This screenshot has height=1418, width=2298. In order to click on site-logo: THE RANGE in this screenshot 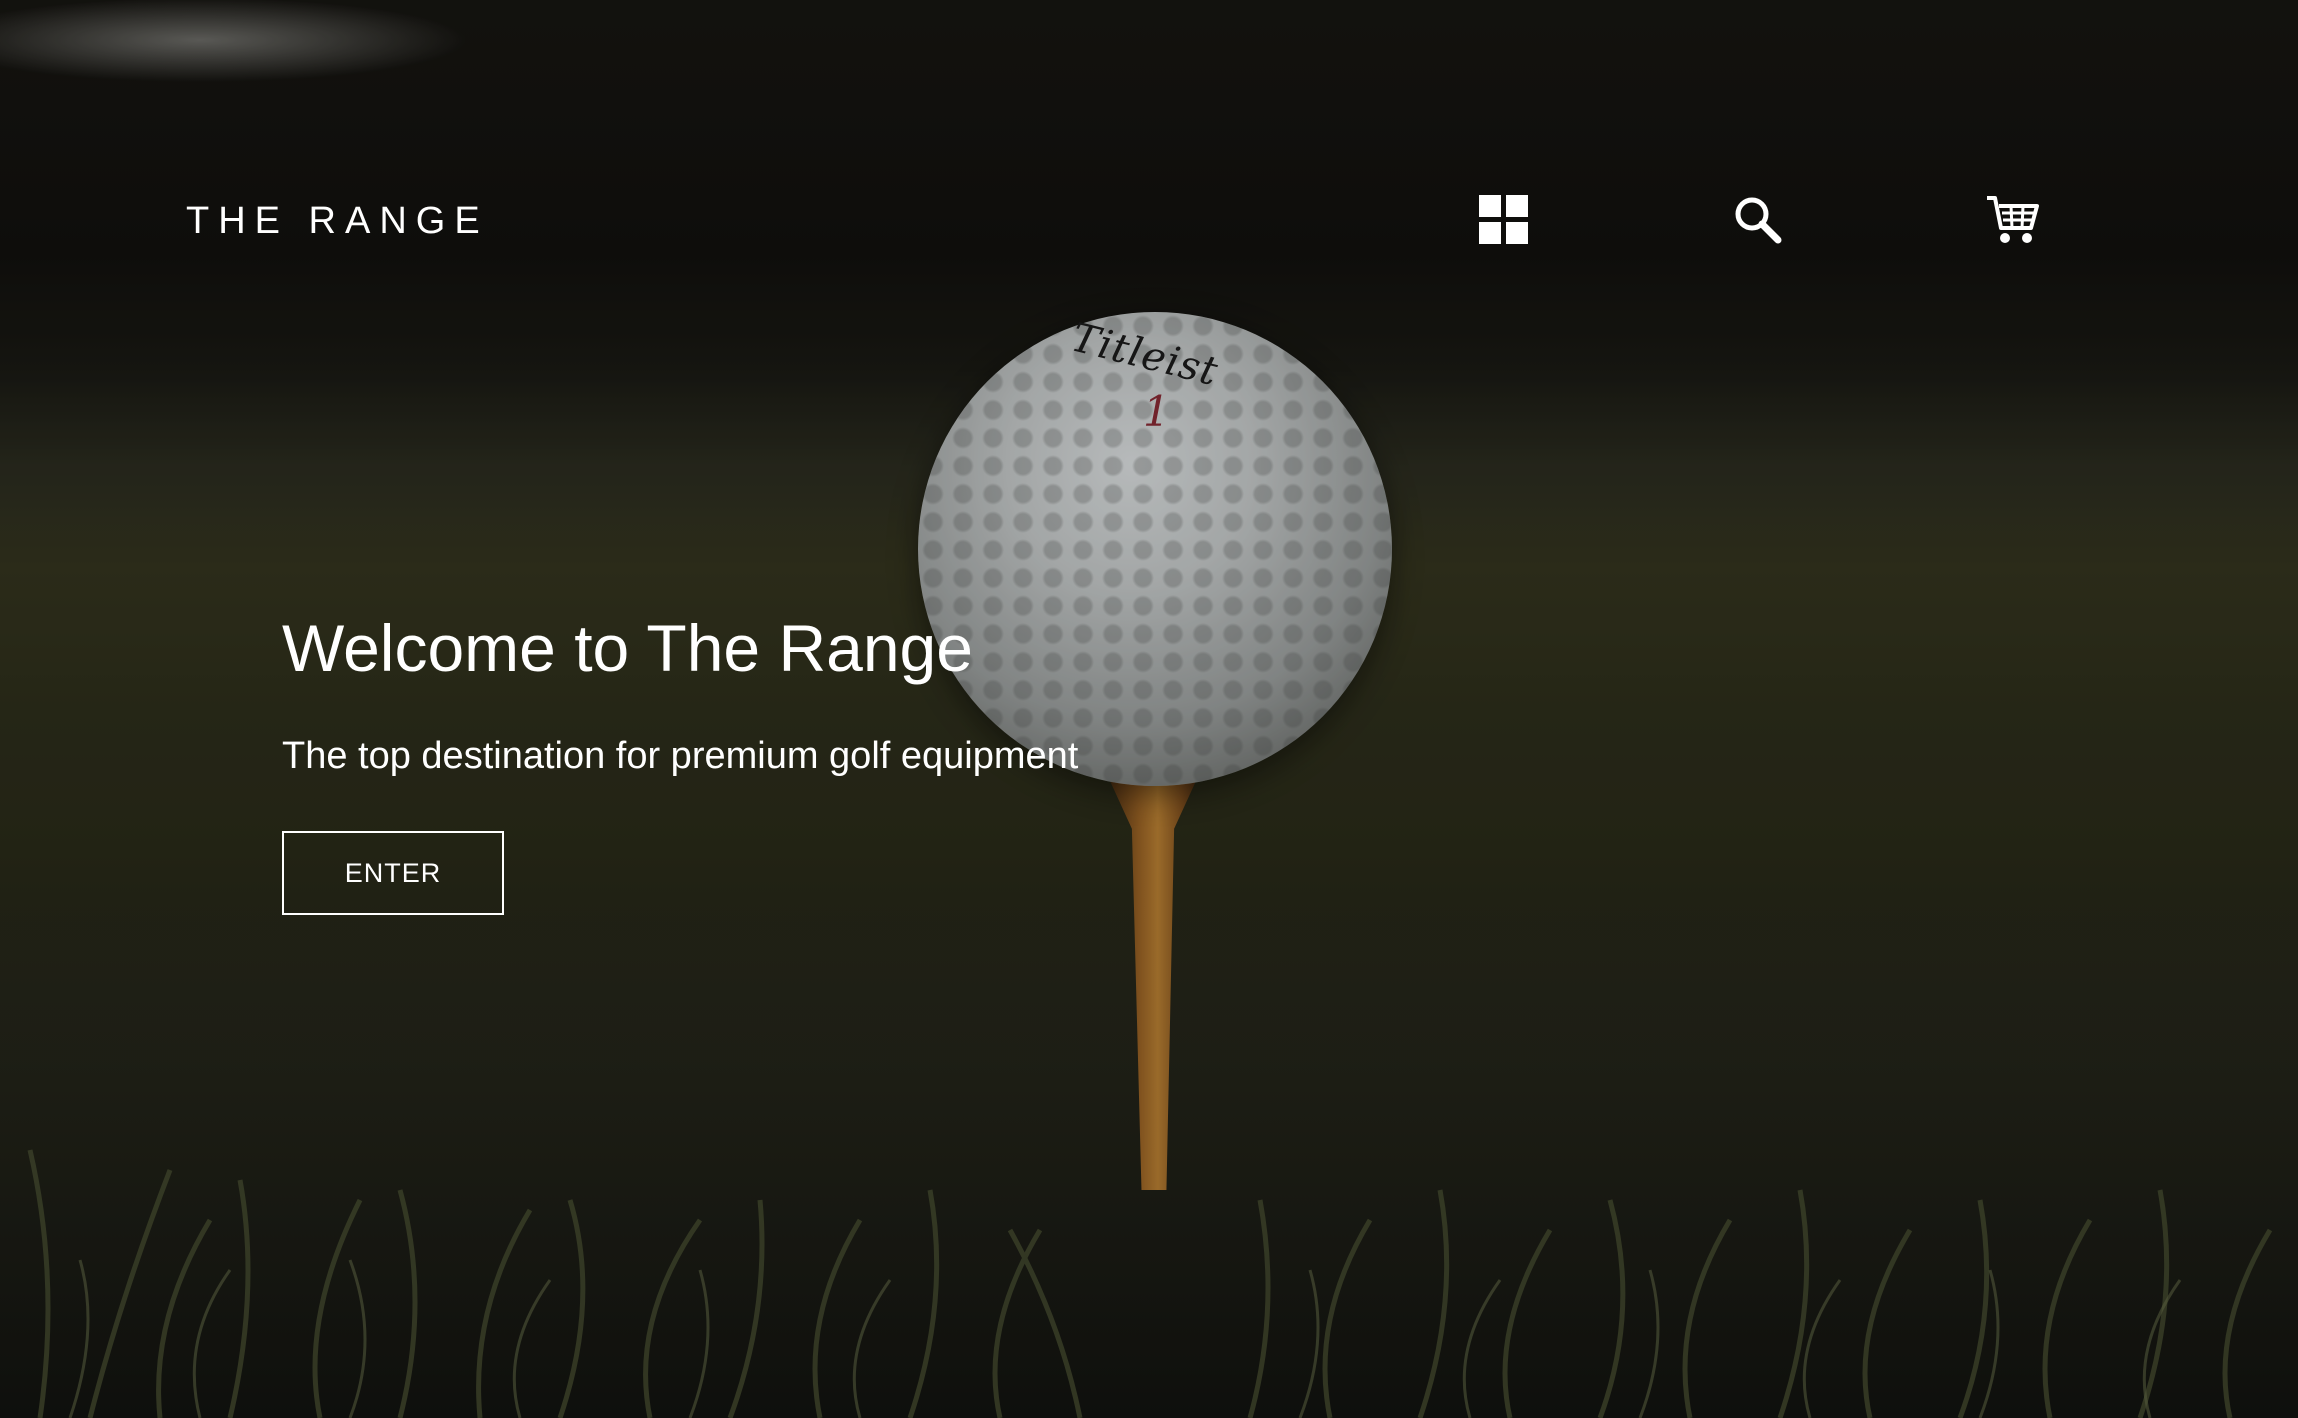, I will do `click(337, 221)`.